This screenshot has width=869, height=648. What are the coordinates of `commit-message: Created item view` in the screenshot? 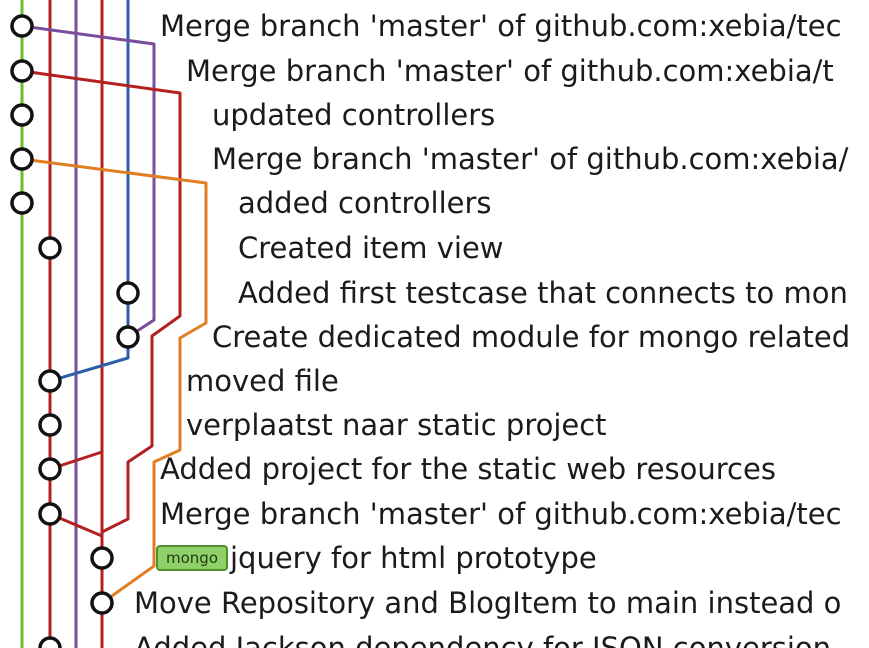 It's located at (371, 248).